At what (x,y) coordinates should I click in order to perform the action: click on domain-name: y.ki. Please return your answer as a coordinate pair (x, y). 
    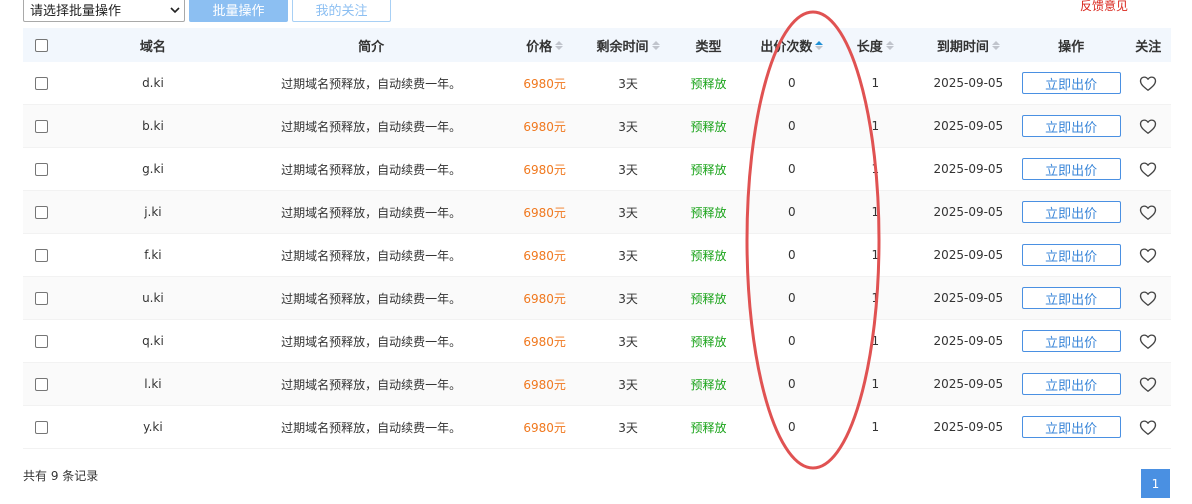
    Looking at the image, I should click on (153, 427).